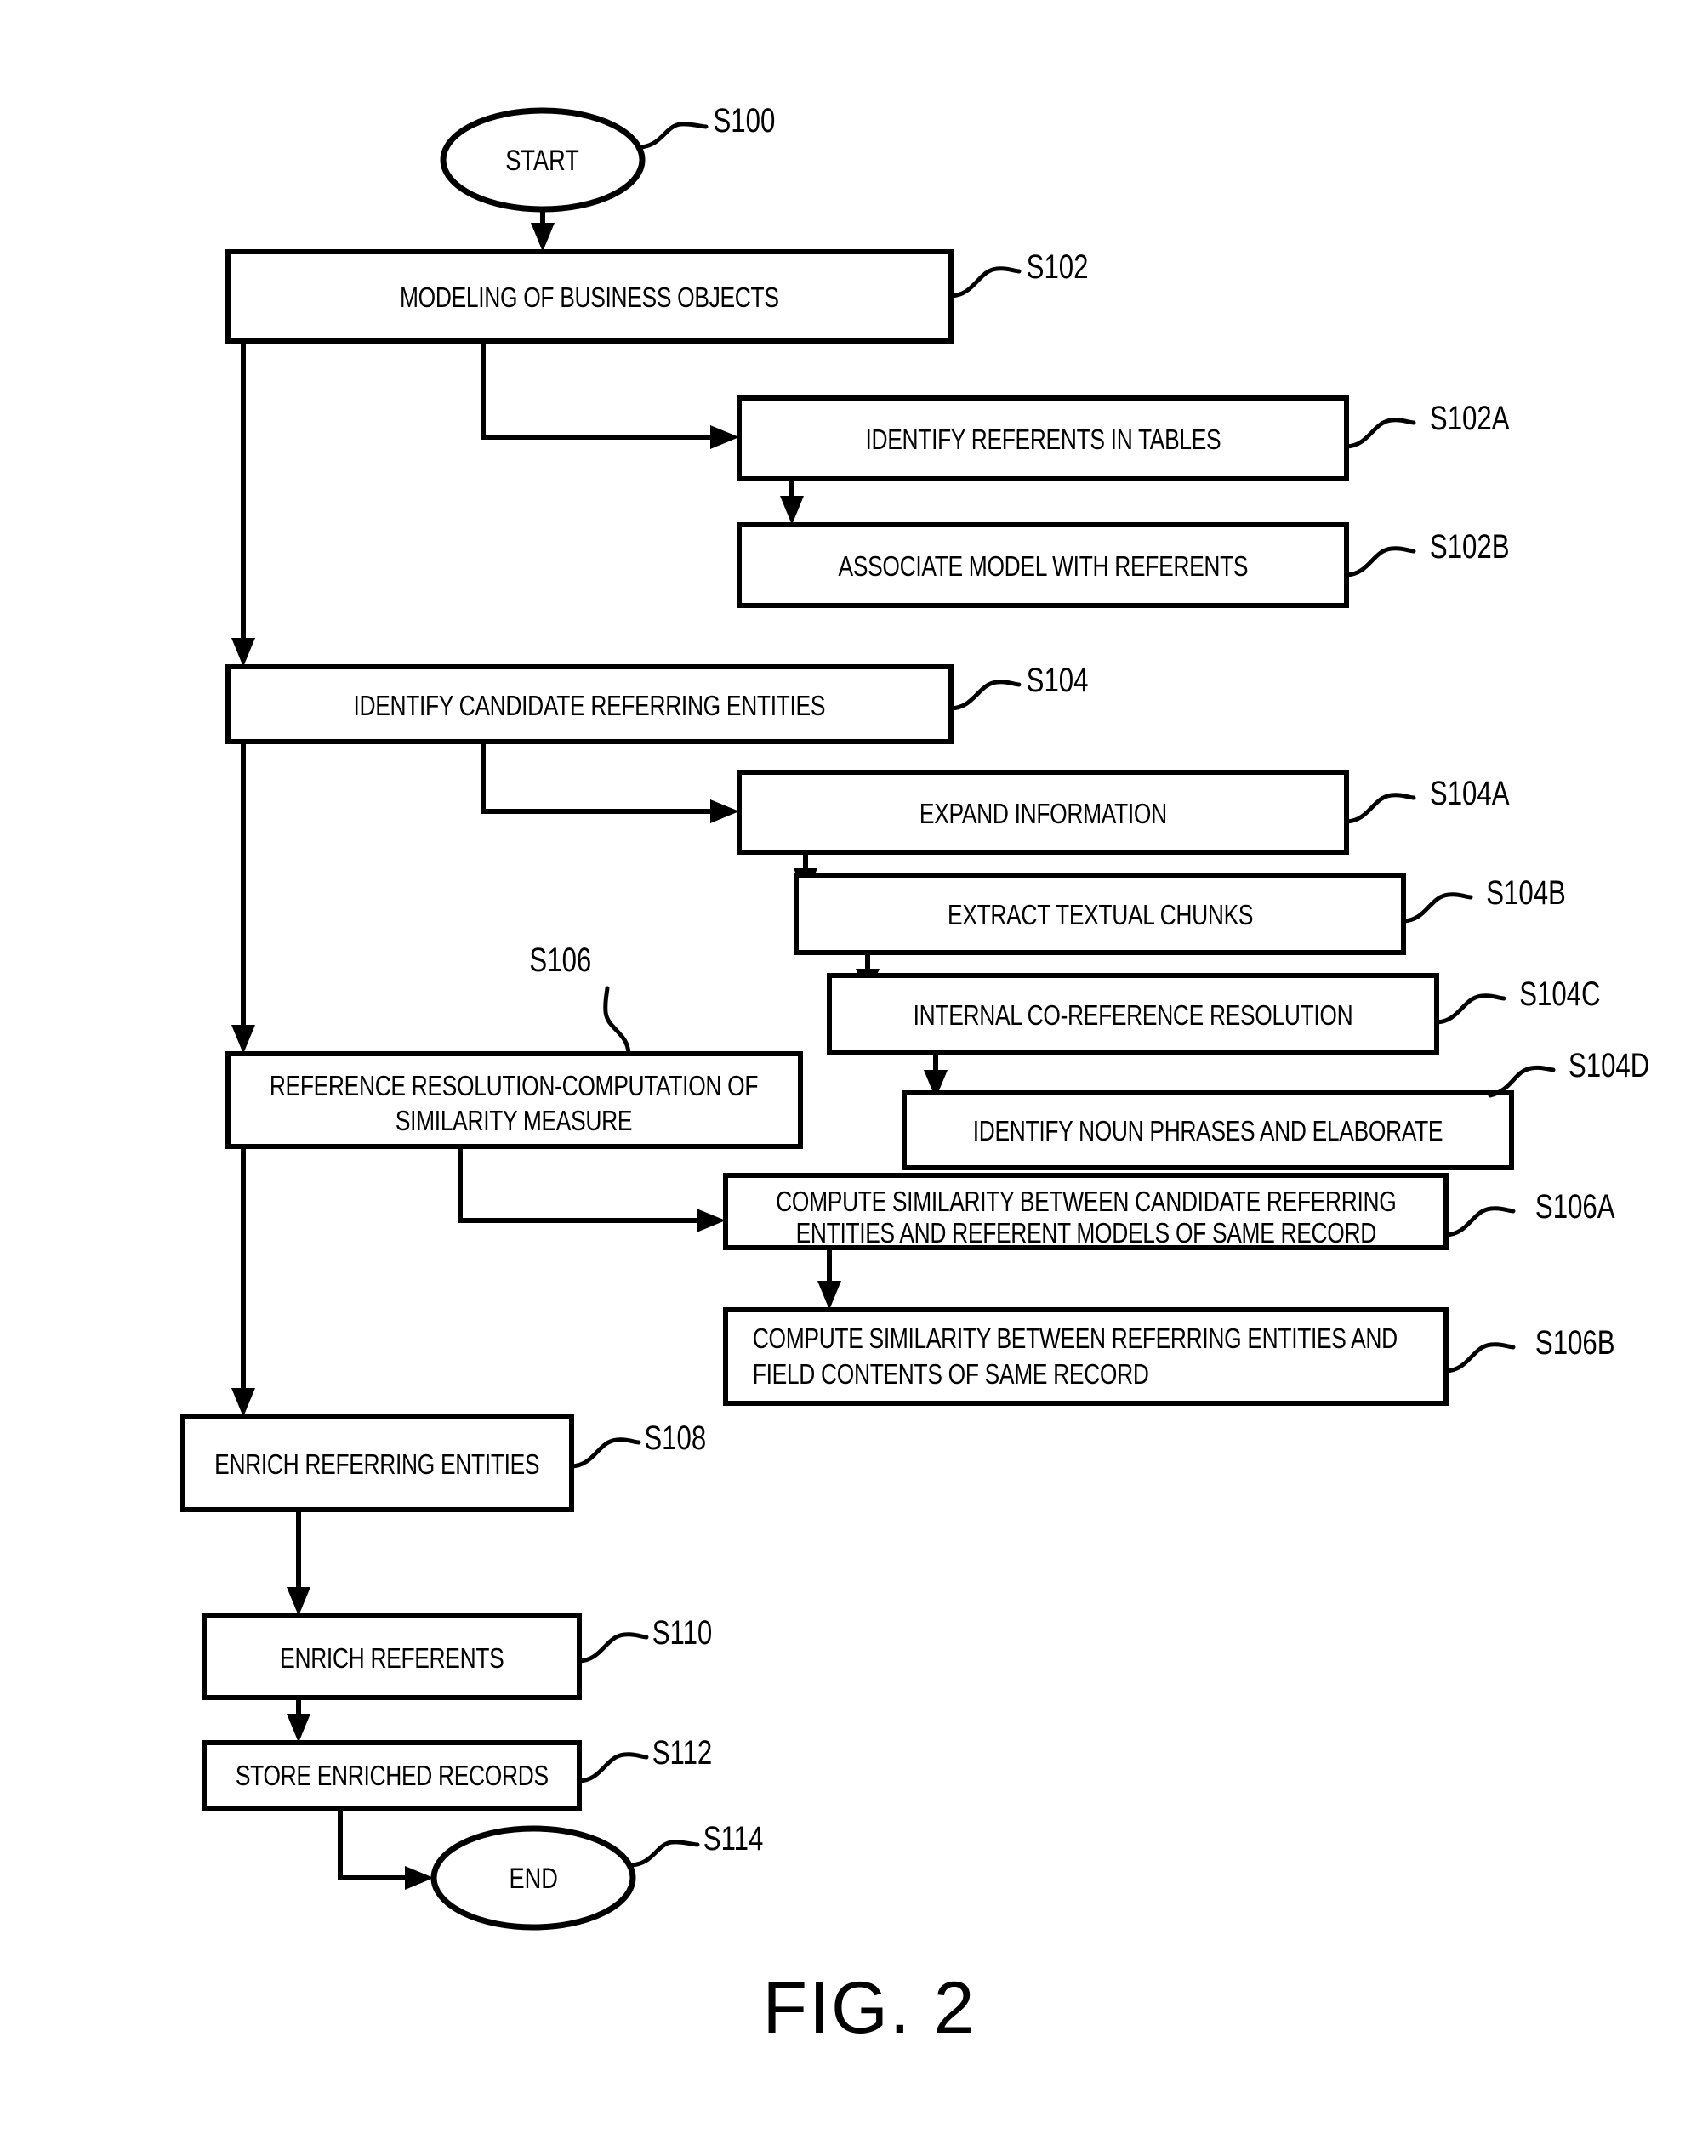 The image size is (1708, 2156). I want to click on leader-s112: S112, so click(645, 1758).